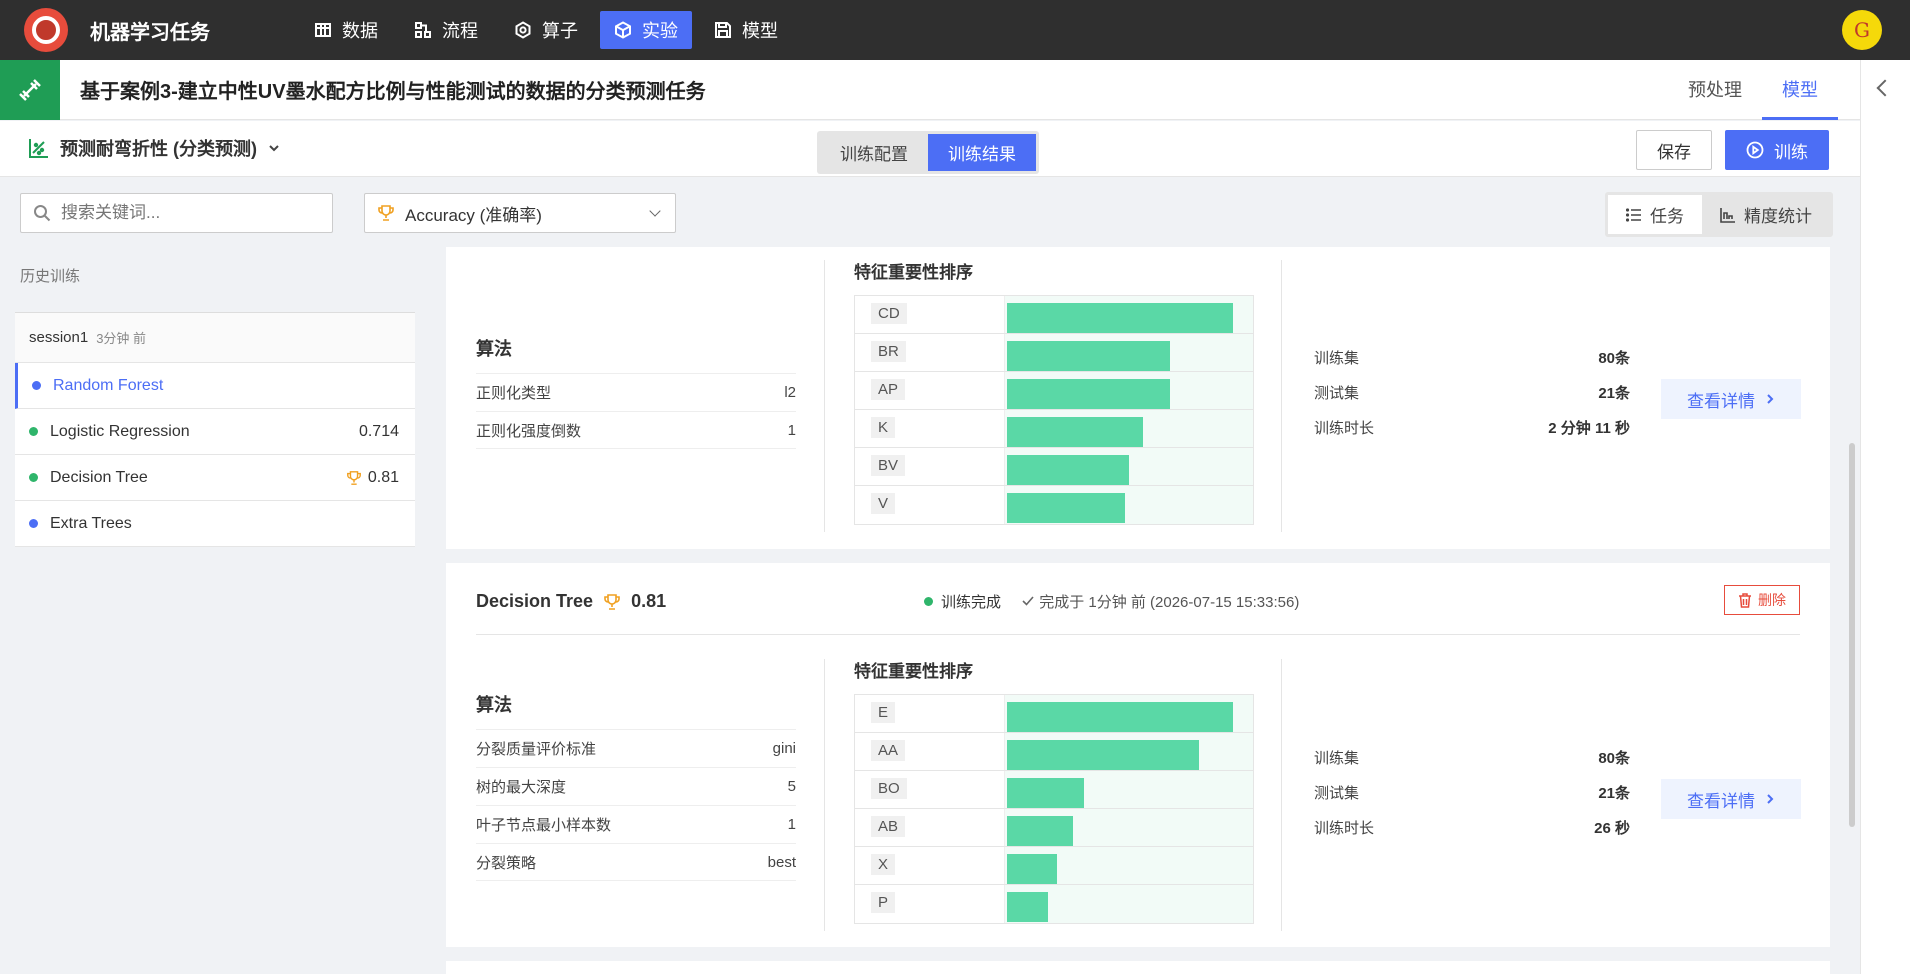 The height and width of the screenshot is (974, 1910). What do you see at coordinates (215, 386) in the screenshot?
I see `history-item-random-forest: Random Forest` at bounding box center [215, 386].